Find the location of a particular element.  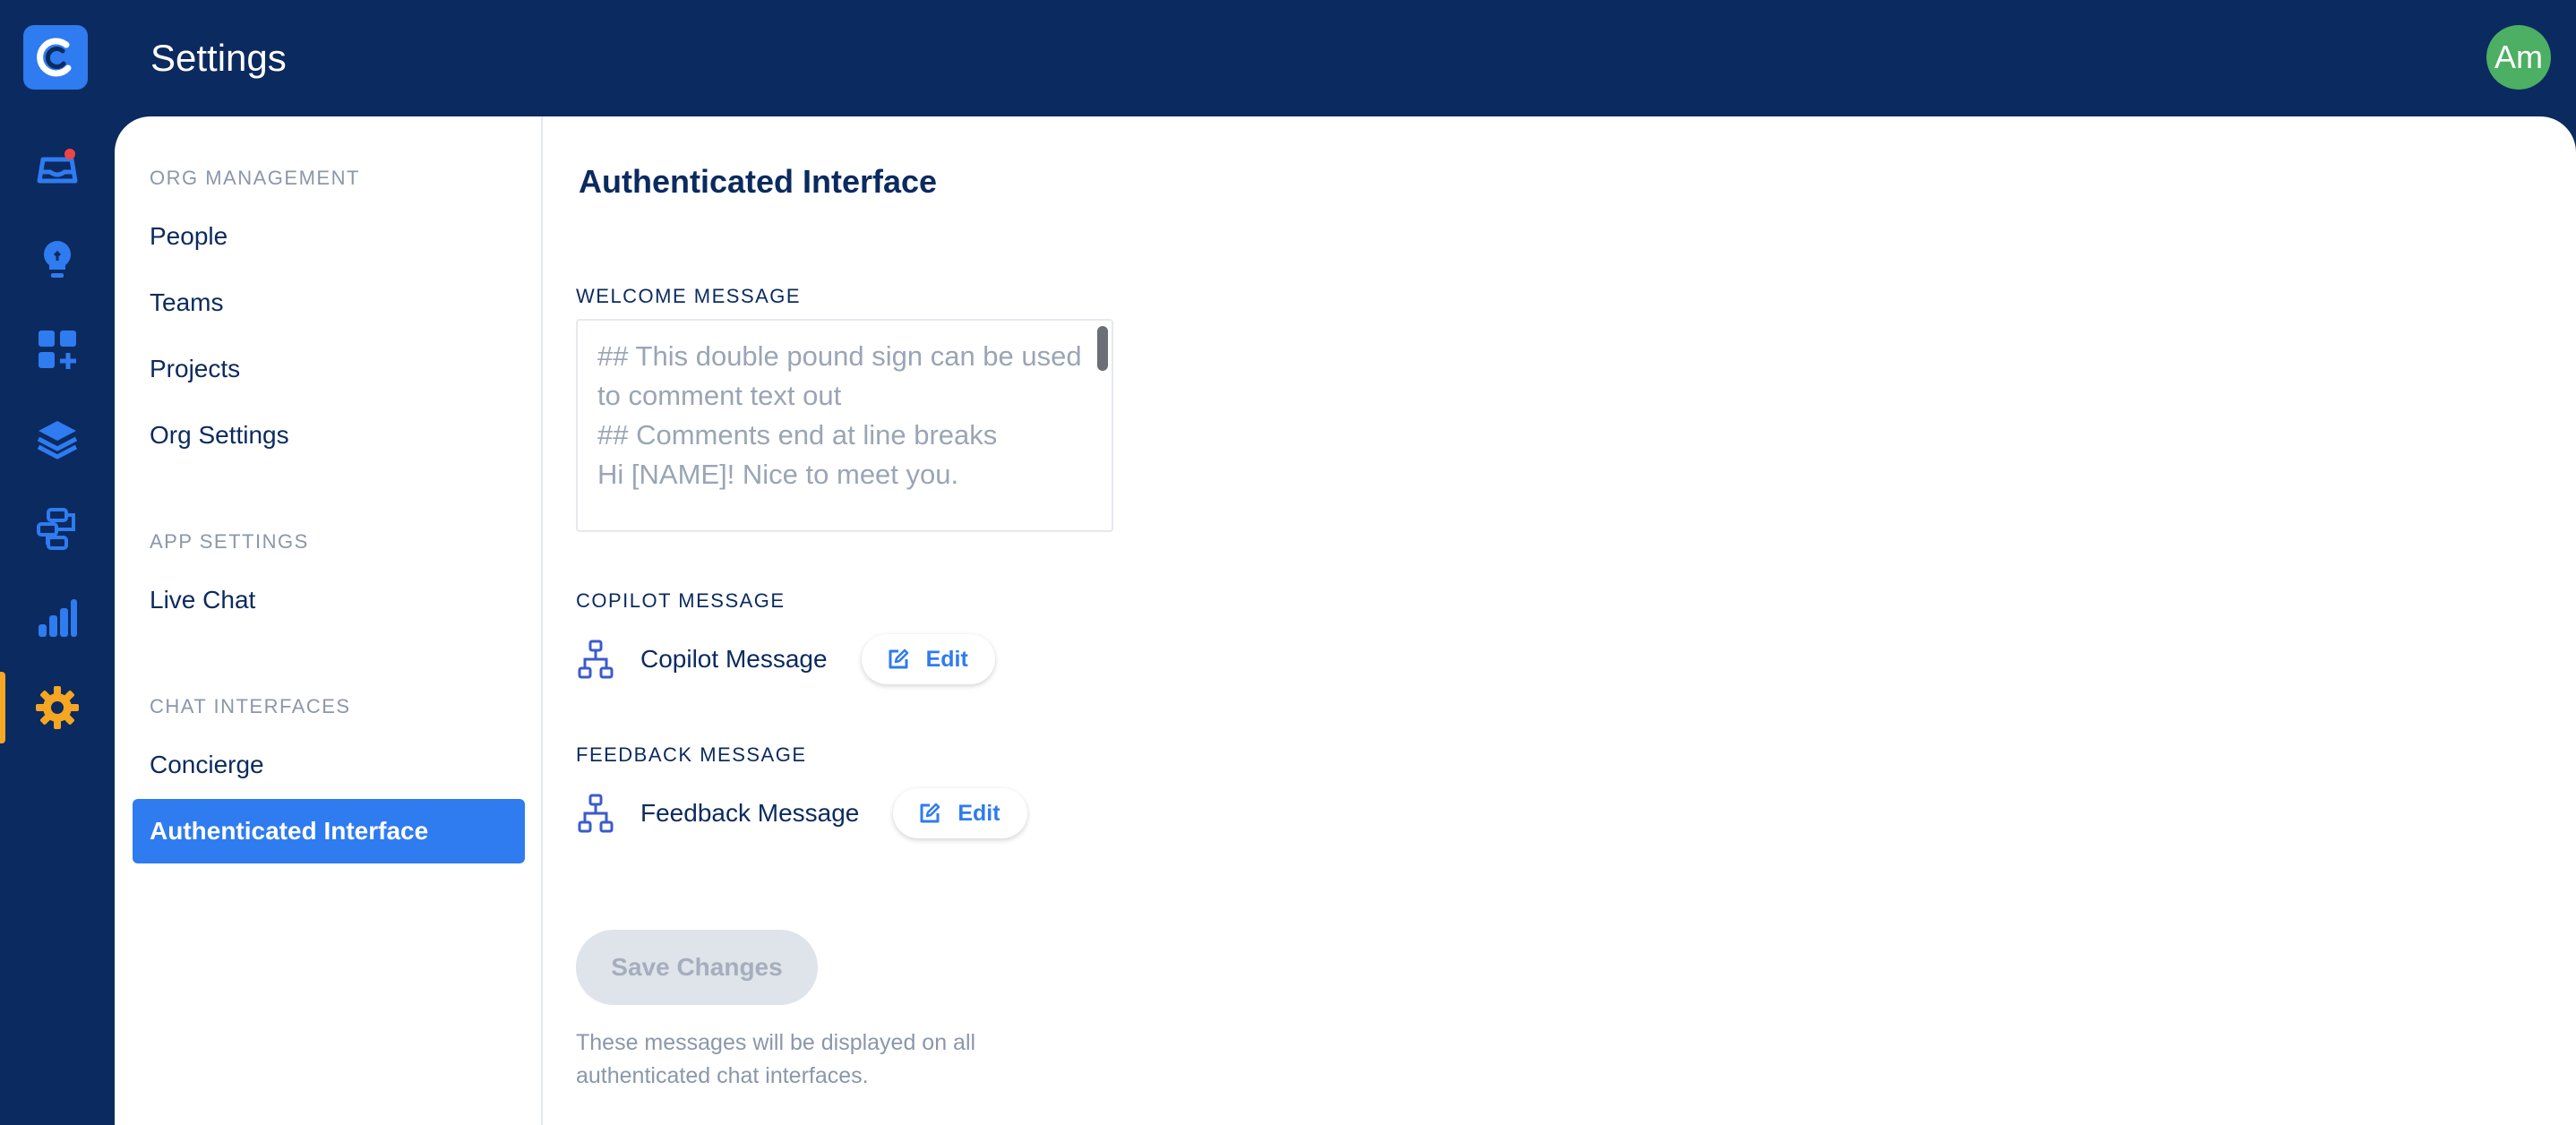

rail-item-integrations is located at coordinates (57, 528).